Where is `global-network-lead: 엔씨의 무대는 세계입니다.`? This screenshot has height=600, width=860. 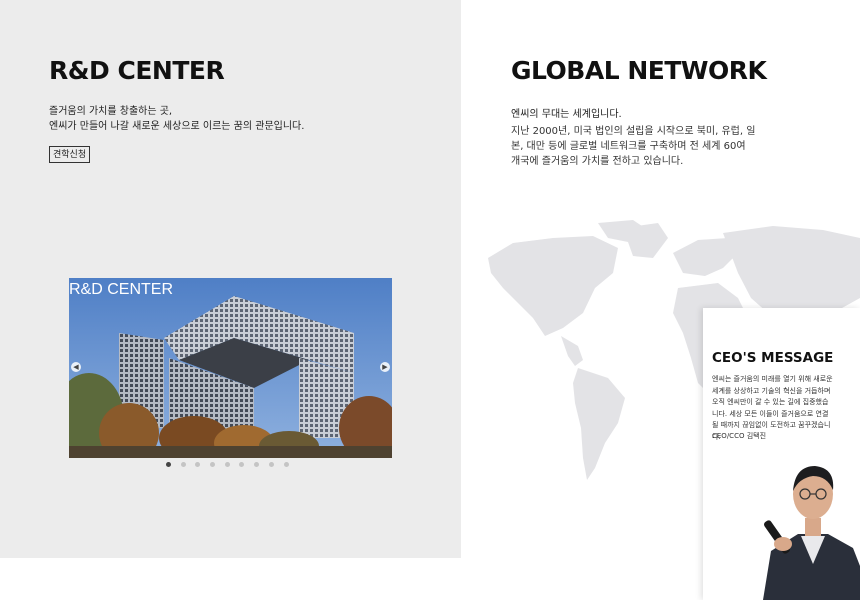 global-network-lead: 엔씨의 무대는 세계입니다. is located at coordinates (566, 114).